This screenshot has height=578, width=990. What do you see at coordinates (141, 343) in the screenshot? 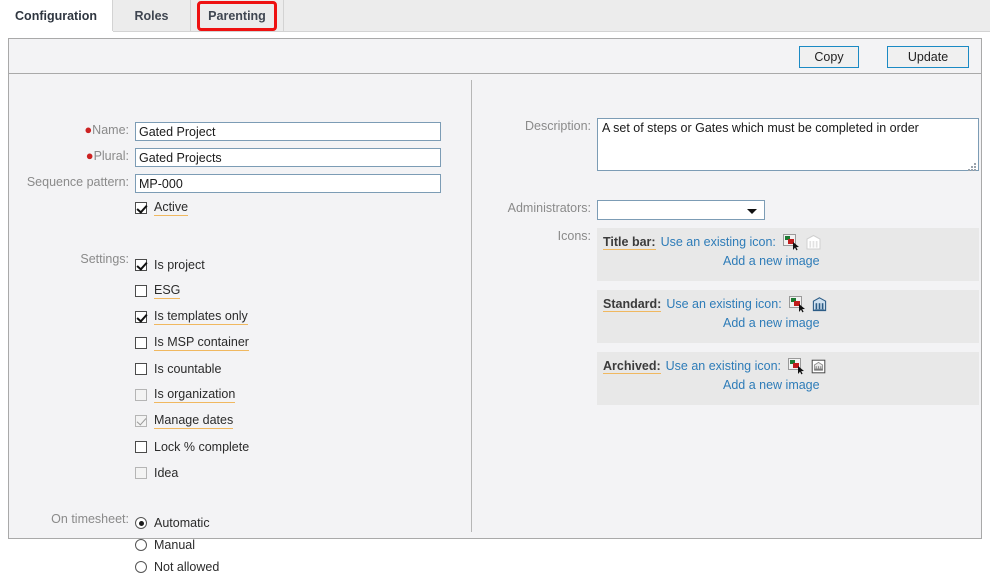
I see `setting-is-msp-container-checkbox` at bounding box center [141, 343].